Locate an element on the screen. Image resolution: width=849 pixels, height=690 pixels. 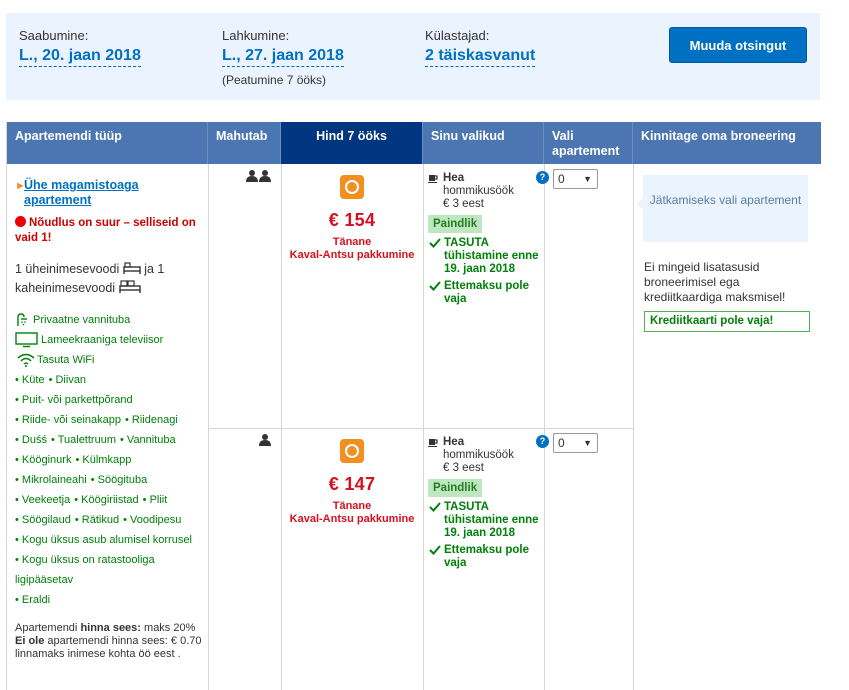
facility-item: Söögituba is located at coordinates (122, 480).